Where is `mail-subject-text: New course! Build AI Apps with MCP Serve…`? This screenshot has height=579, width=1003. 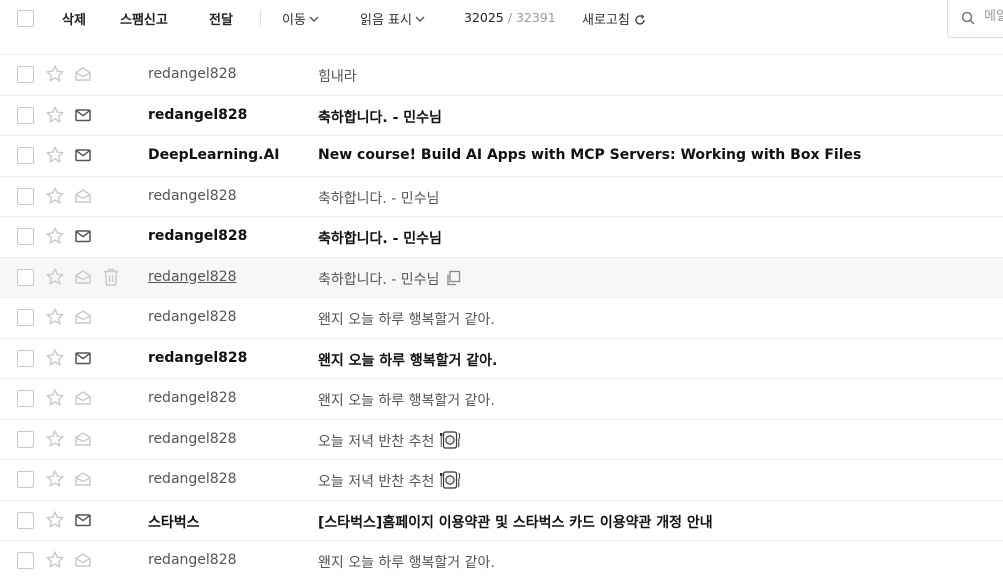
mail-subject-text: New course! Build AI Apps with MCP Serve… is located at coordinates (589, 155).